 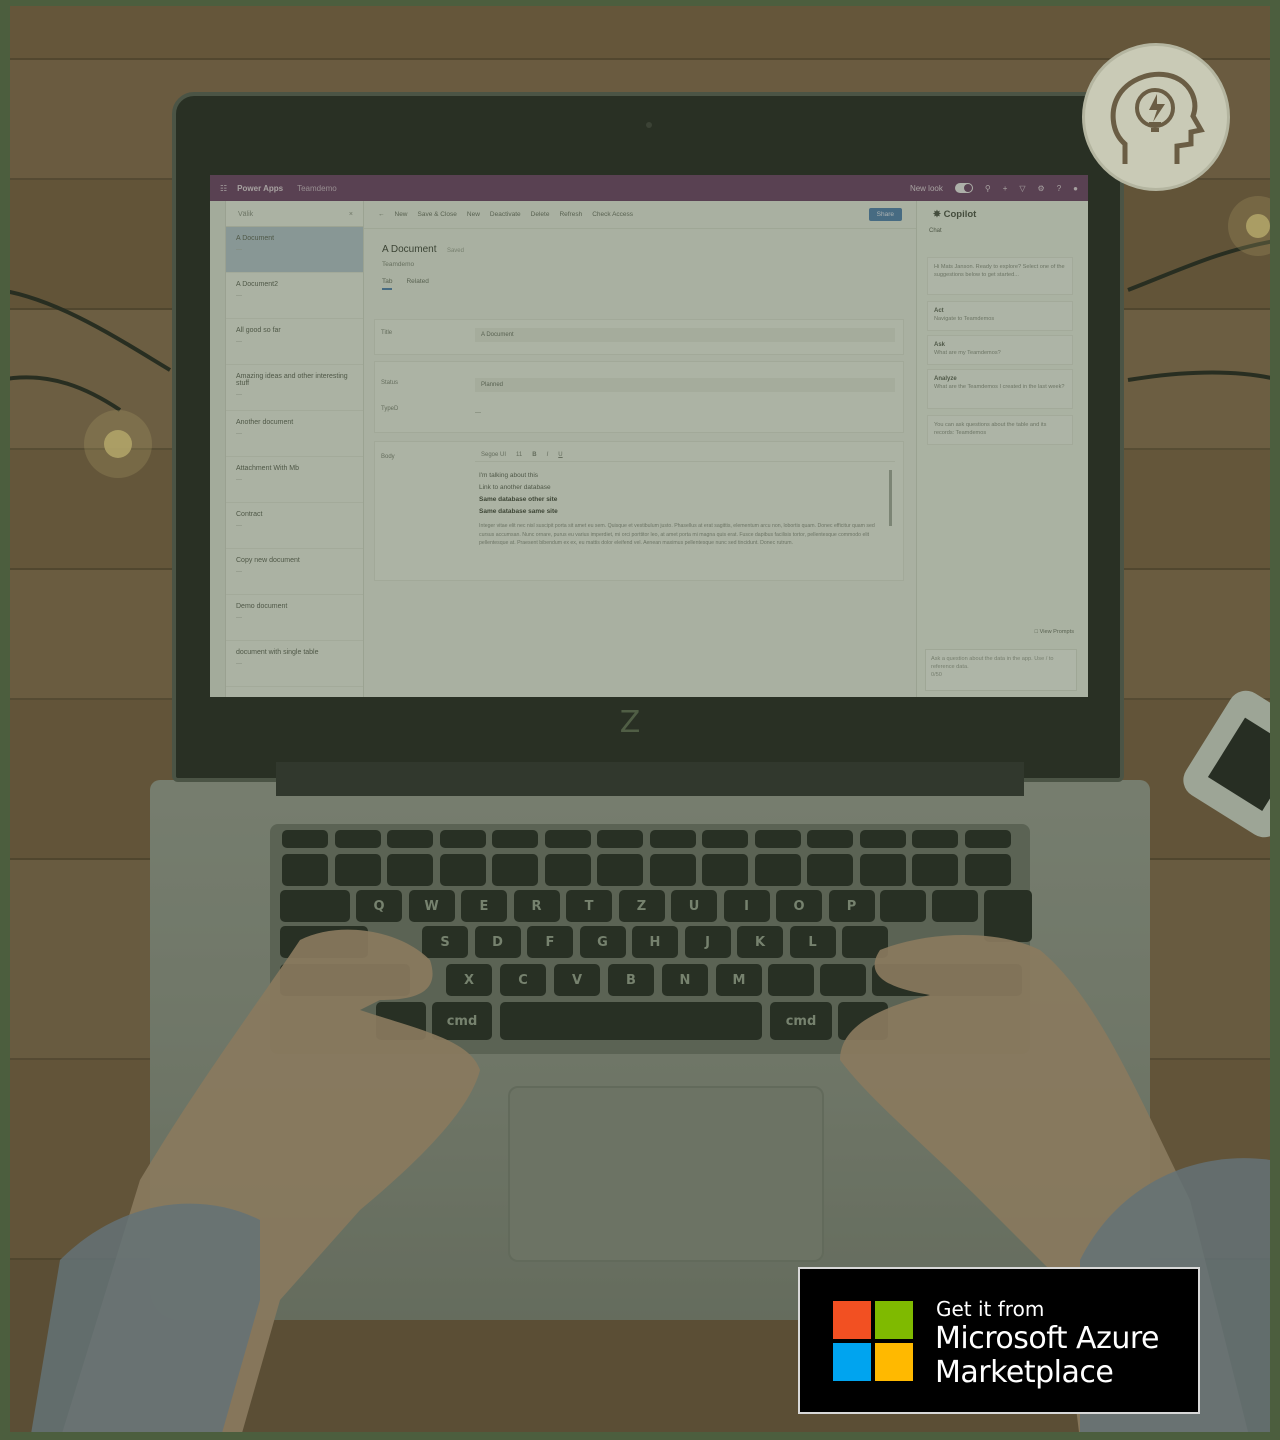 I want to click on head-lightbulb-icon, so click(x=1156, y=117).